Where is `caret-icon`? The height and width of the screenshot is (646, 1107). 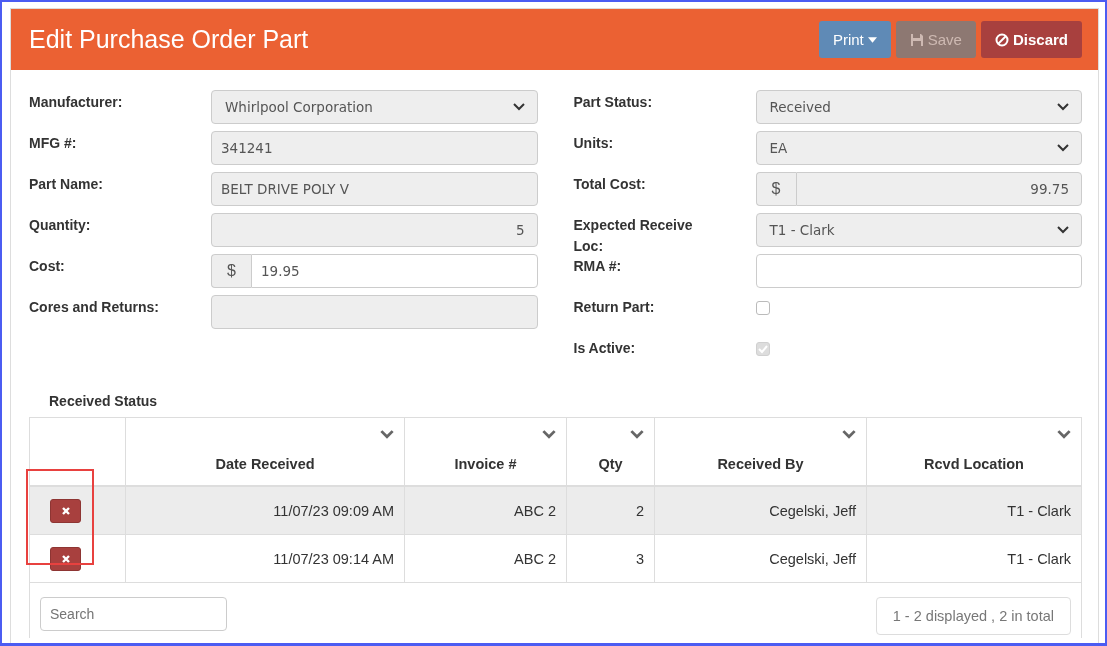
caret-icon is located at coordinates (872, 39).